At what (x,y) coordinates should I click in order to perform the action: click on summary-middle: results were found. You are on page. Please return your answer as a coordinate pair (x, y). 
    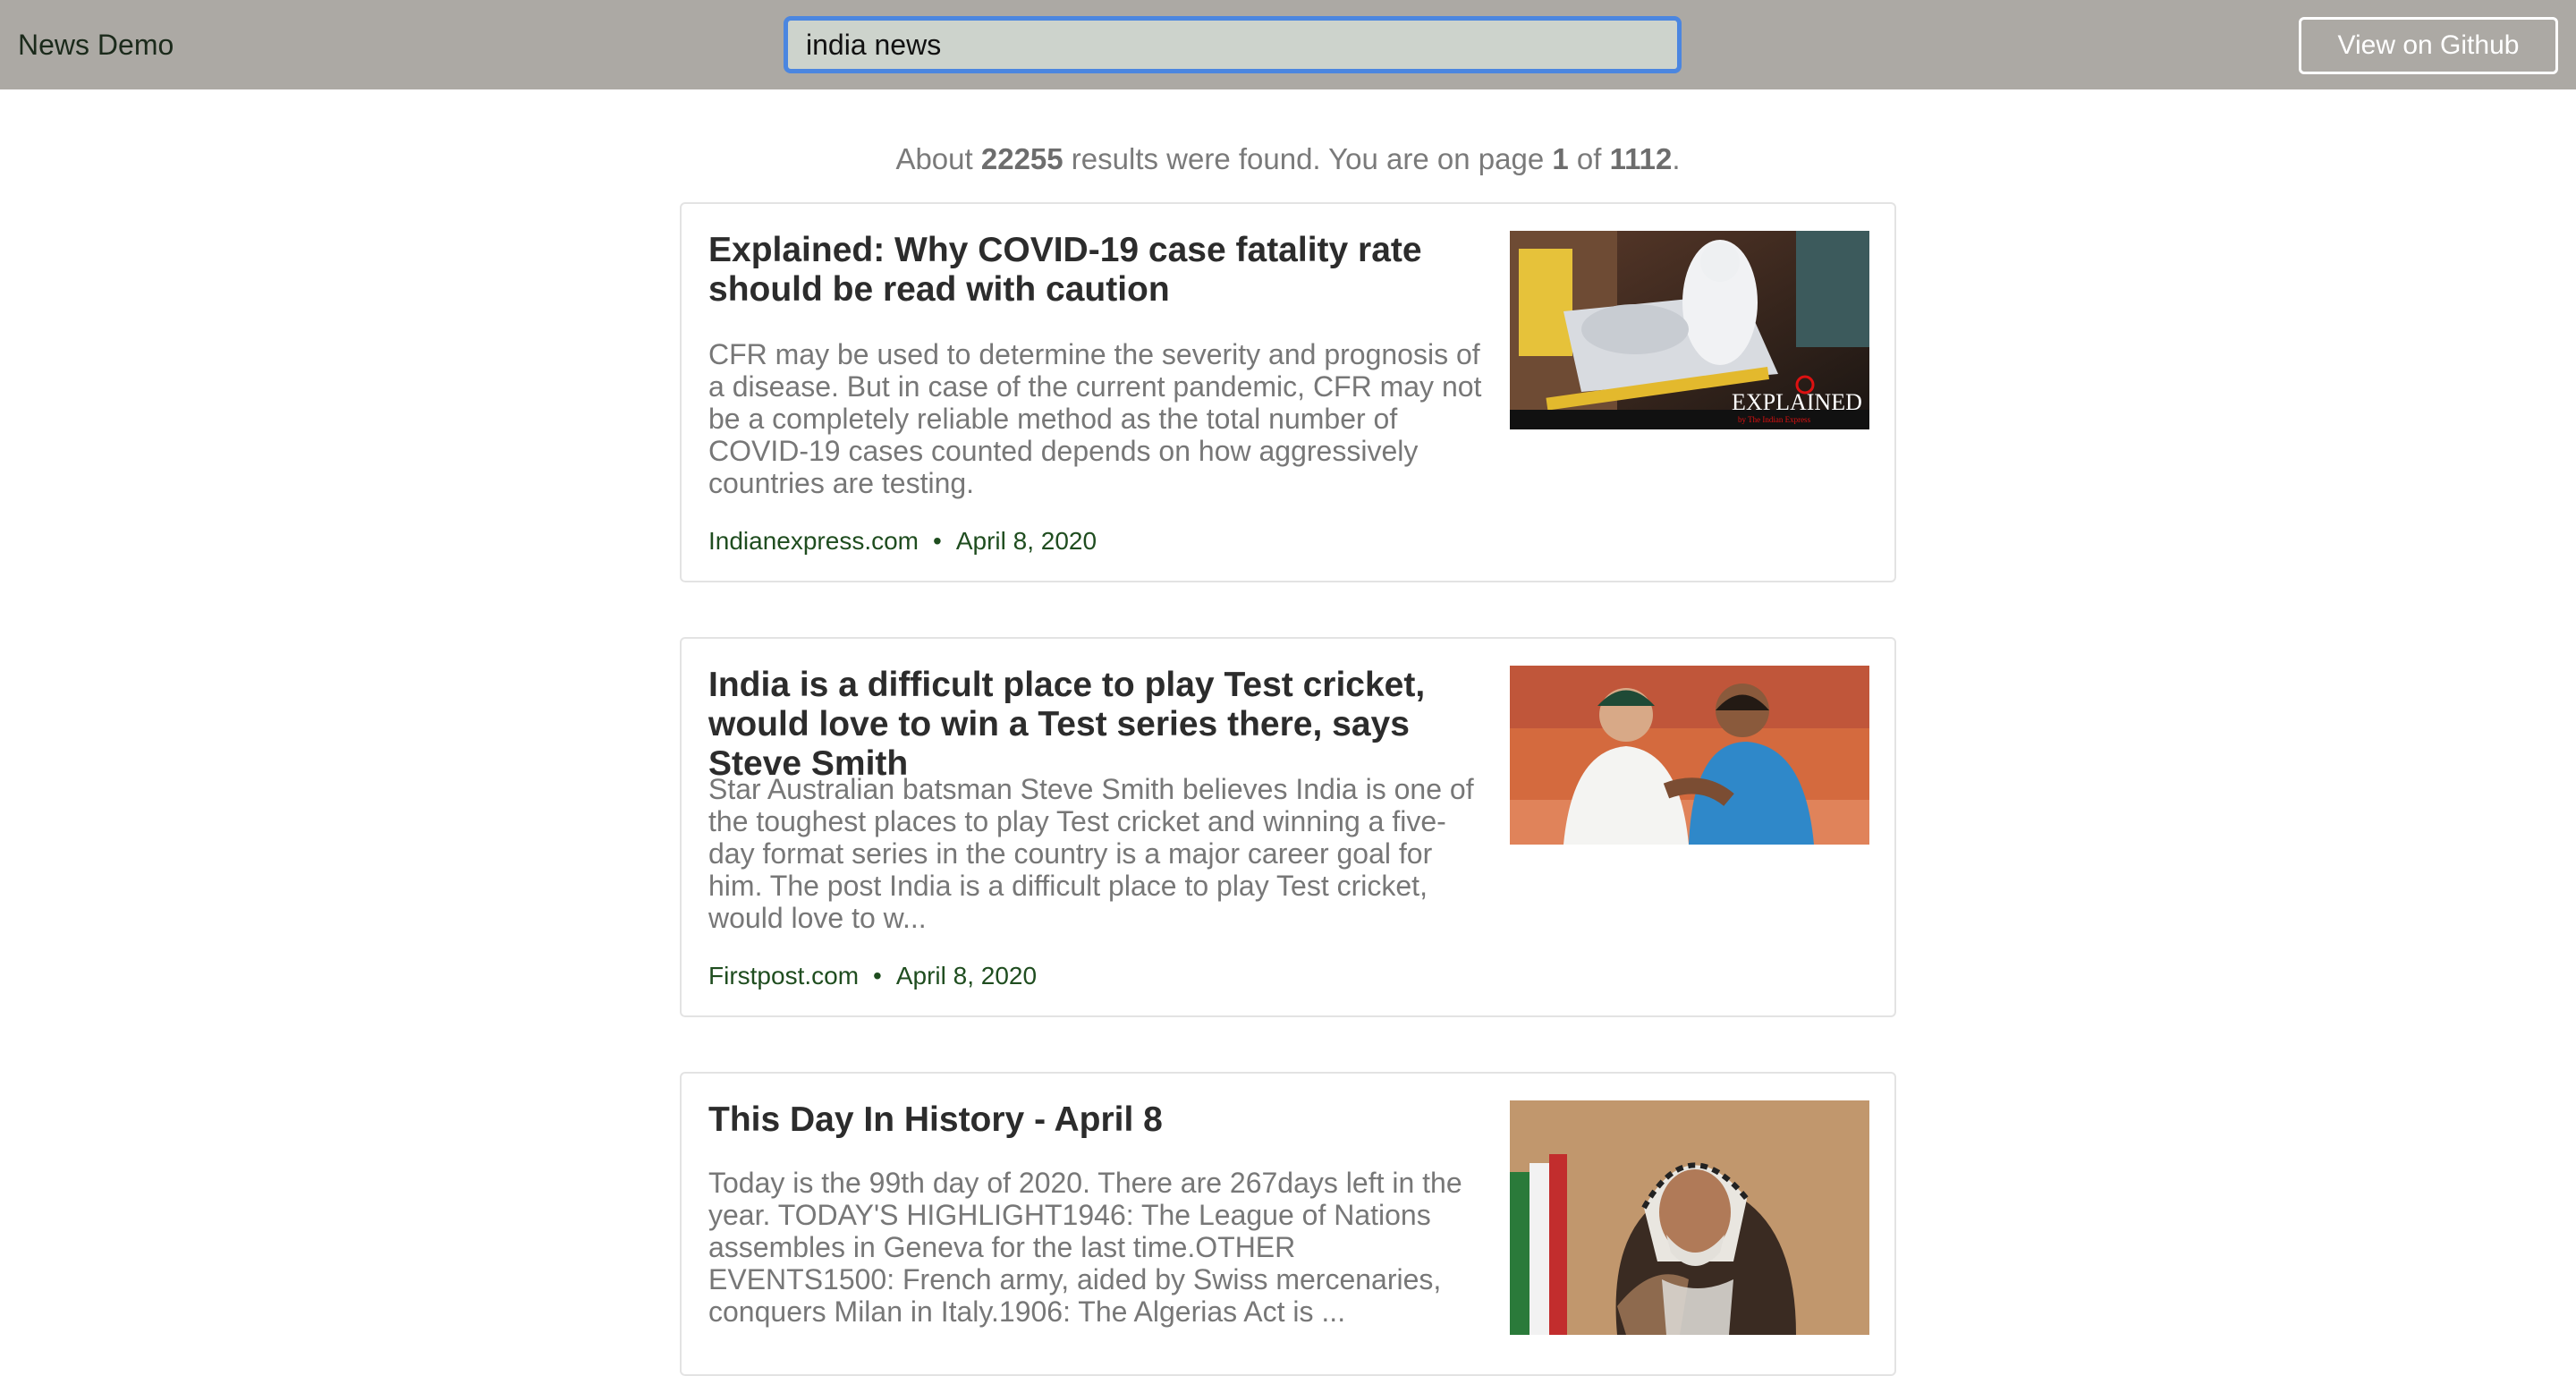
    Looking at the image, I should click on (1308, 158).